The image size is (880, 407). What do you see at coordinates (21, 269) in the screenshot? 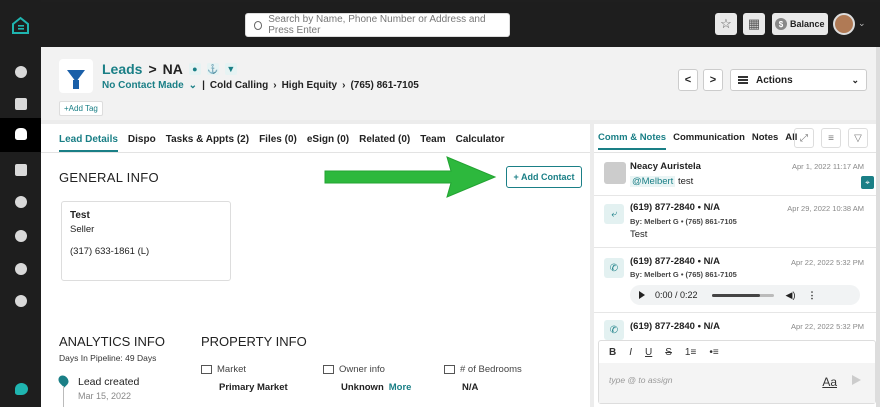
I see `download-circle-icon` at bounding box center [21, 269].